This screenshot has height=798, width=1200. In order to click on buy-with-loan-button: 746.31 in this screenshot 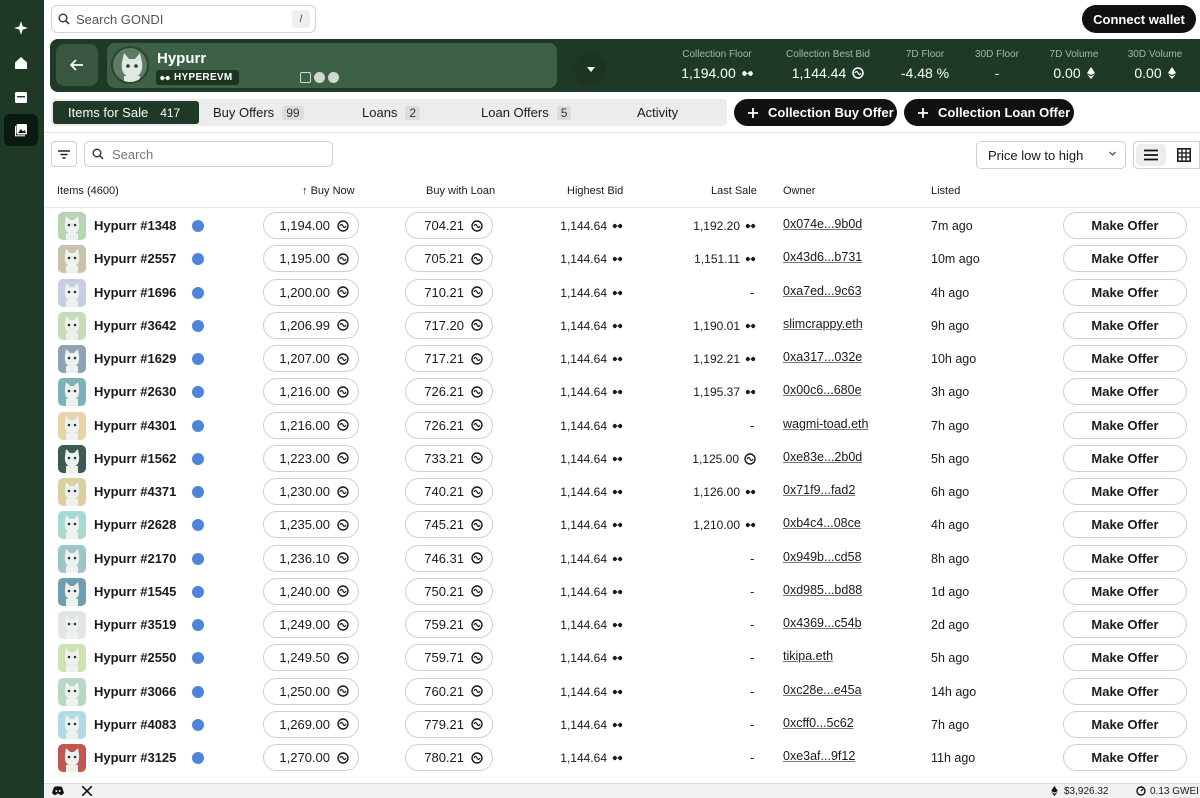, I will do `click(449, 558)`.